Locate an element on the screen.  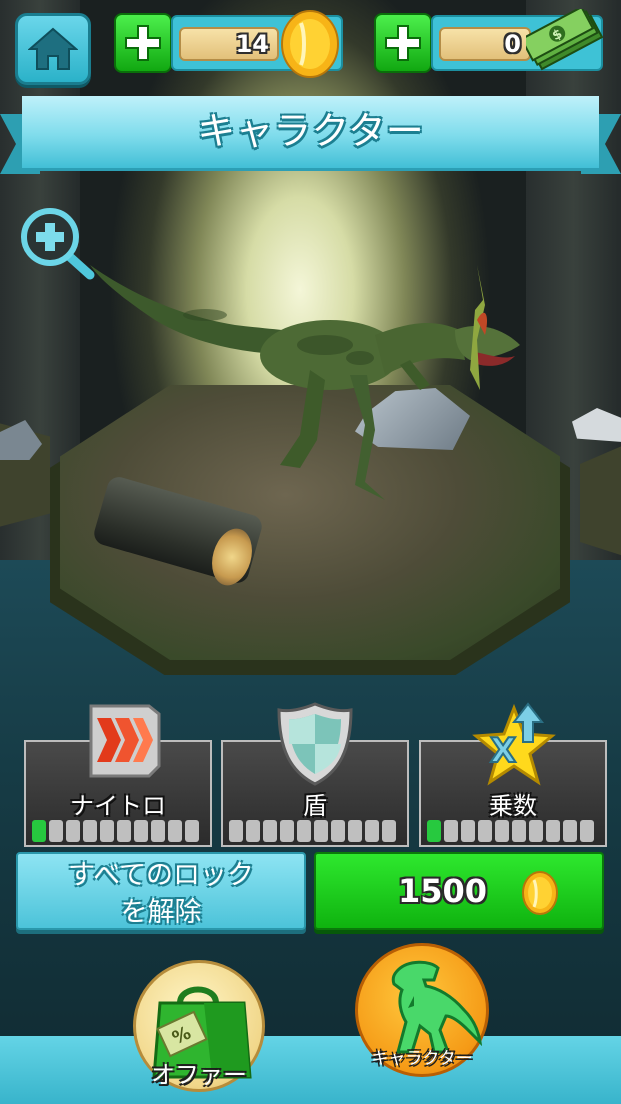
stat-label: 盾 is located at coordinates (315, 806).